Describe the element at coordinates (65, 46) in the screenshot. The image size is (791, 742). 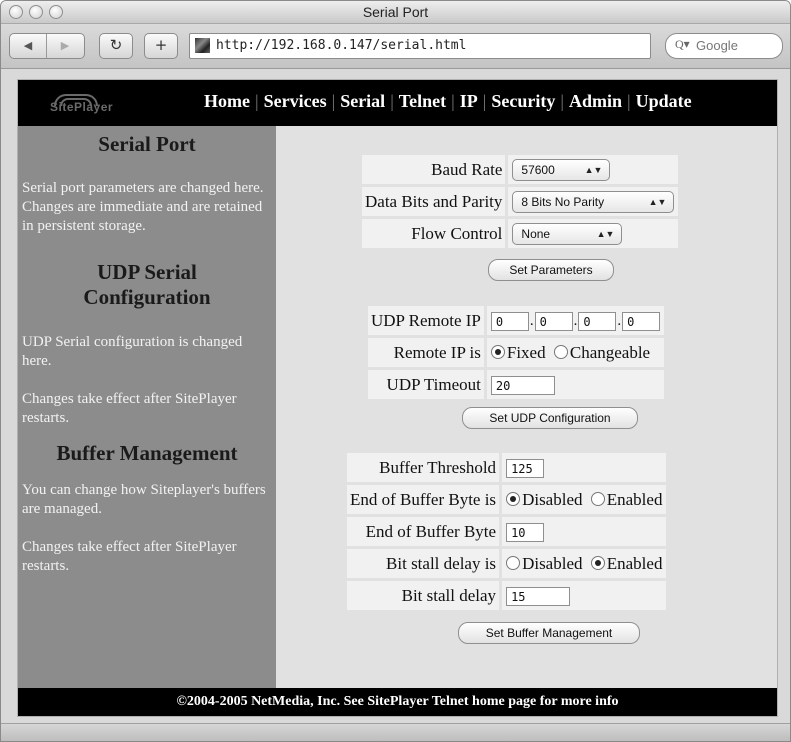
I see `forward-arrow-icon: ▶` at that location.